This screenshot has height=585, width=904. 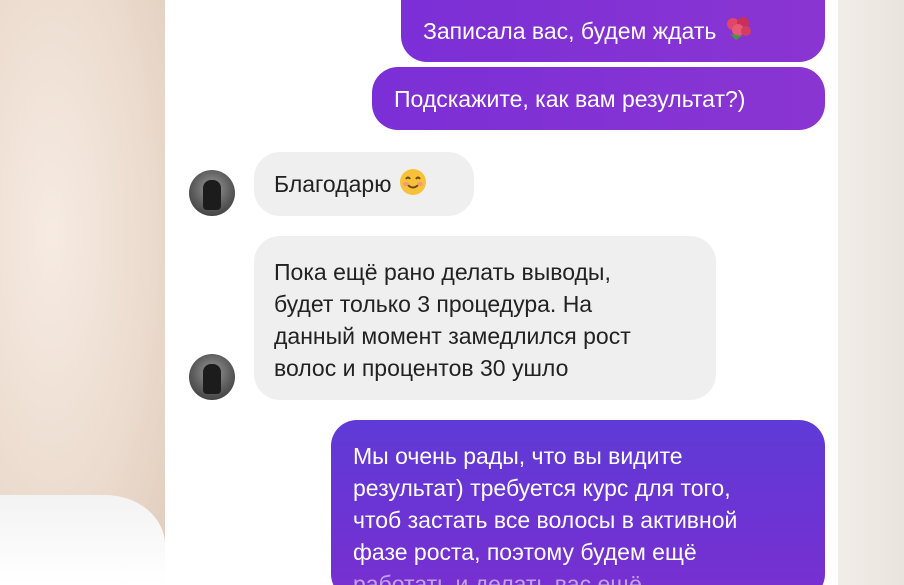 What do you see at coordinates (518, 456) in the screenshot?
I see `message-line: Мы очень рады, что вы видите` at bounding box center [518, 456].